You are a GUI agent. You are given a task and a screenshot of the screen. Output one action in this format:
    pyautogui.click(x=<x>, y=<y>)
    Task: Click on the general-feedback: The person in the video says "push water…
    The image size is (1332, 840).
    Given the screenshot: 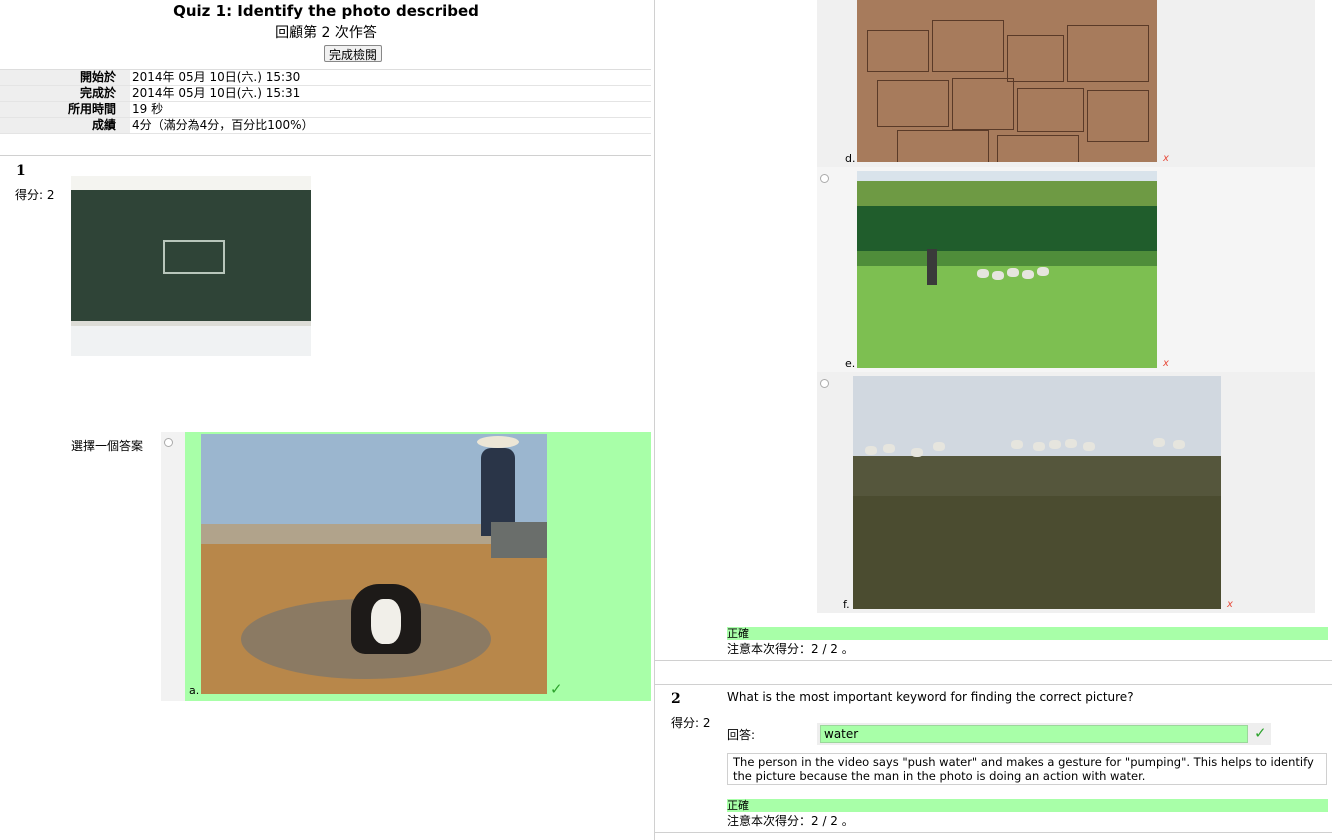 What is the action you would take?
    pyautogui.click(x=1027, y=769)
    